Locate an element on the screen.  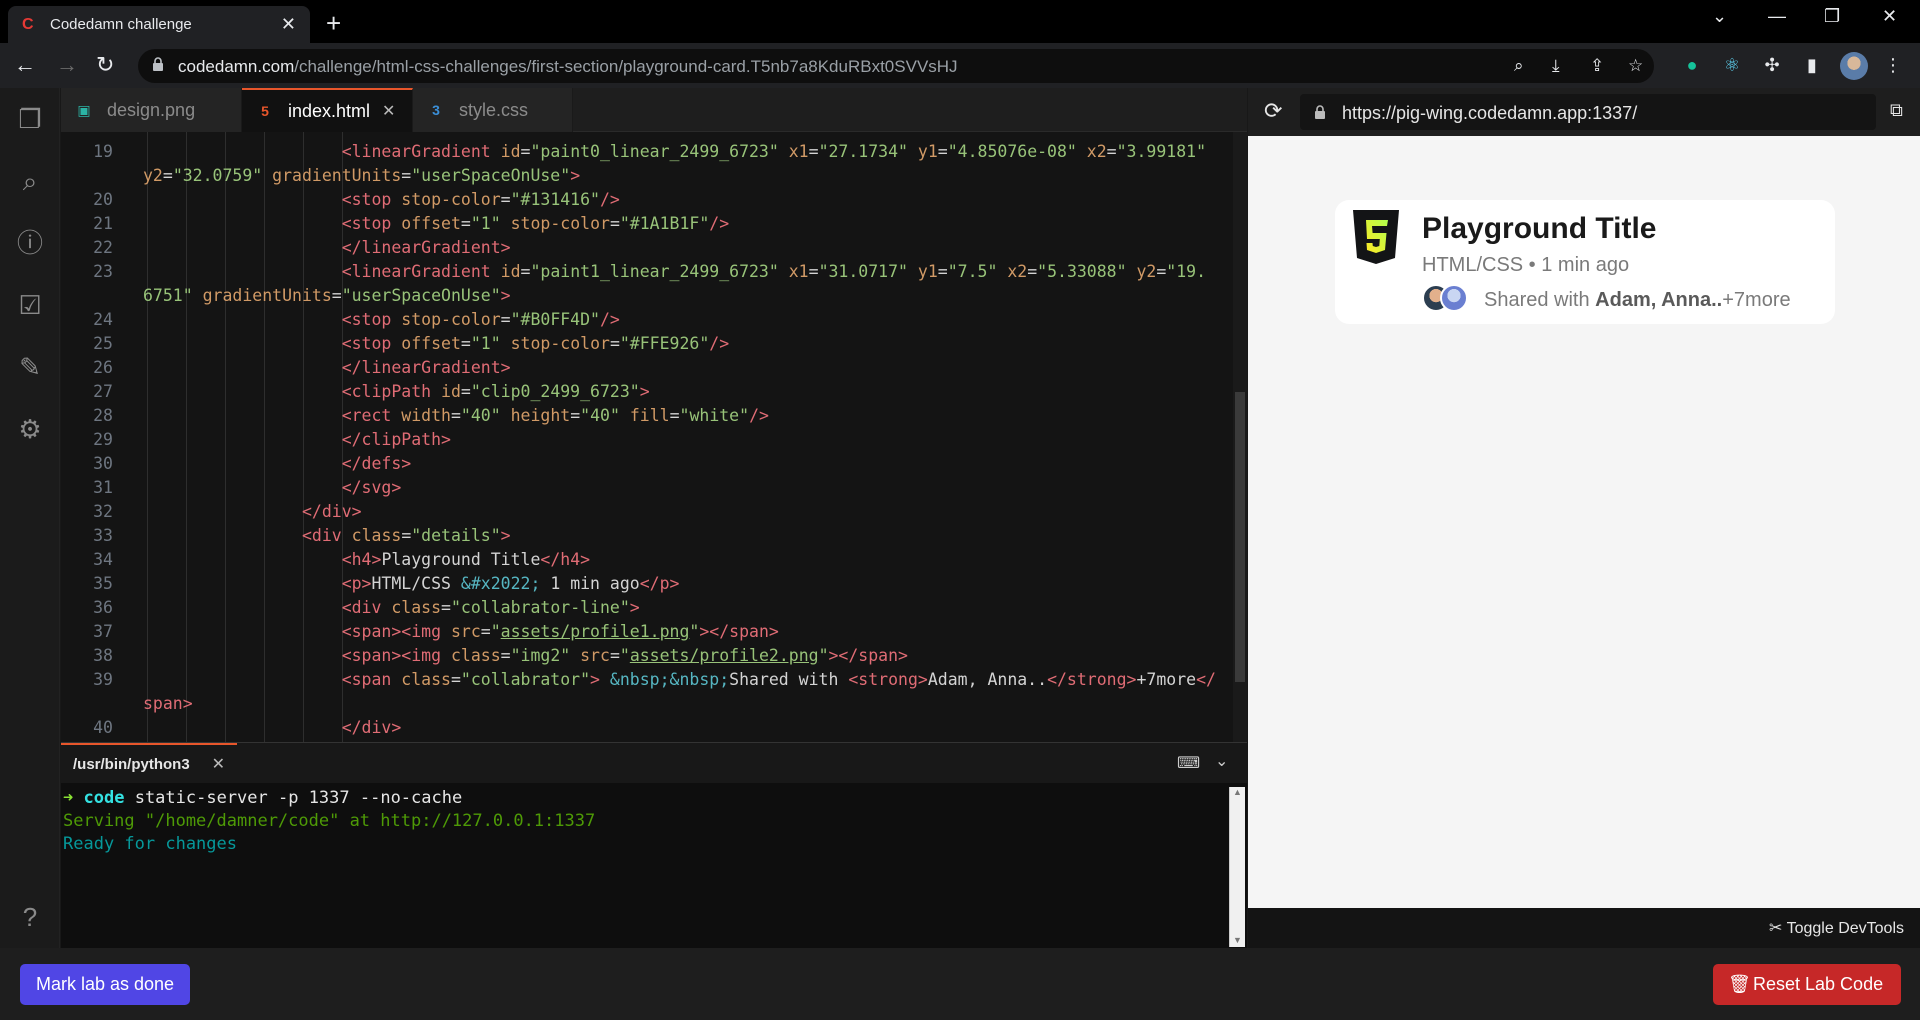
wrench-icon: ✂ is located at coordinates (1776, 928).